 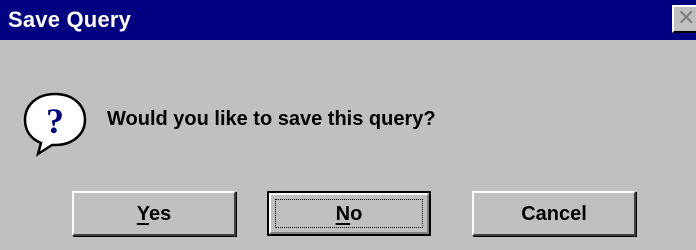 I want to click on yes-button-label: Yes, so click(x=154, y=214).